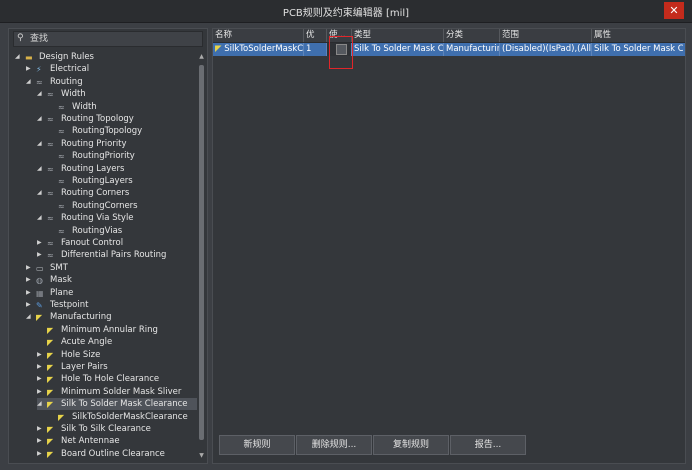  Describe the element at coordinates (122, 231) in the screenshot. I see `tree-node: ≈ RoutingVias` at that location.